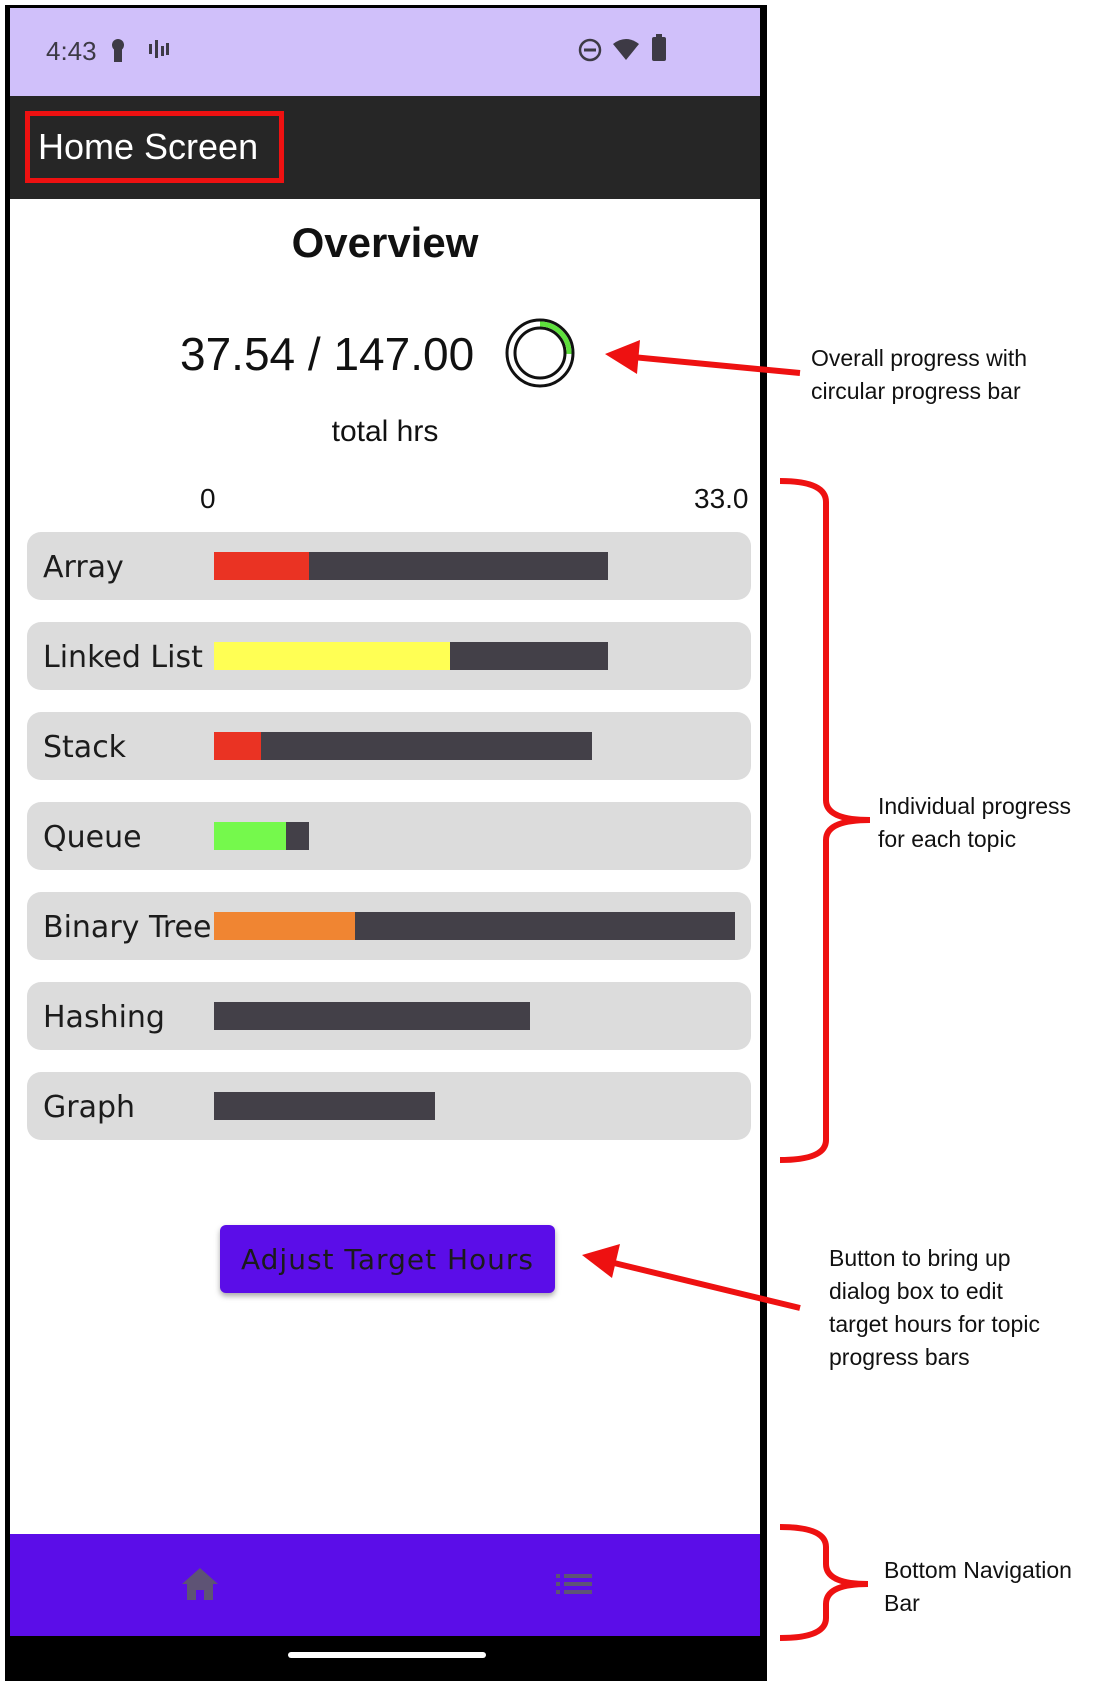 The height and width of the screenshot is (1685, 1102). What do you see at coordinates (691, 1277) in the screenshot?
I see `arrow-button` at bounding box center [691, 1277].